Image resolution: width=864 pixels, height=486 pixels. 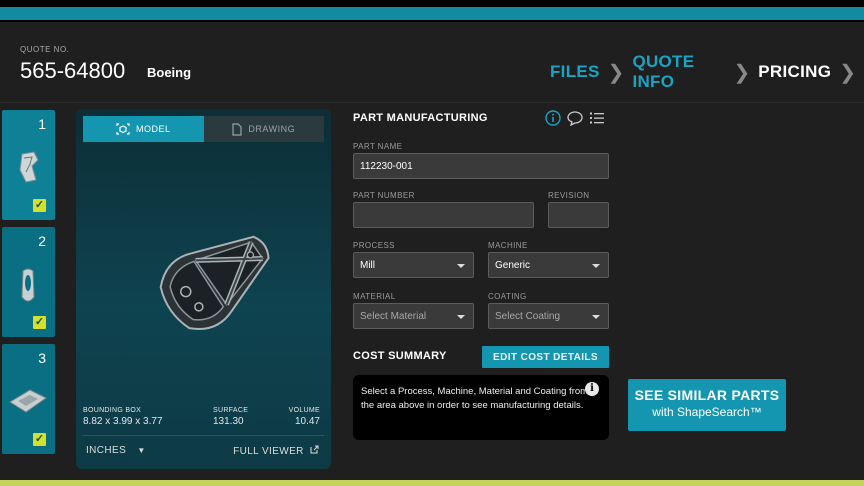 What do you see at coordinates (42, 241) in the screenshot?
I see `part-thumb-number: 2` at bounding box center [42, 241].